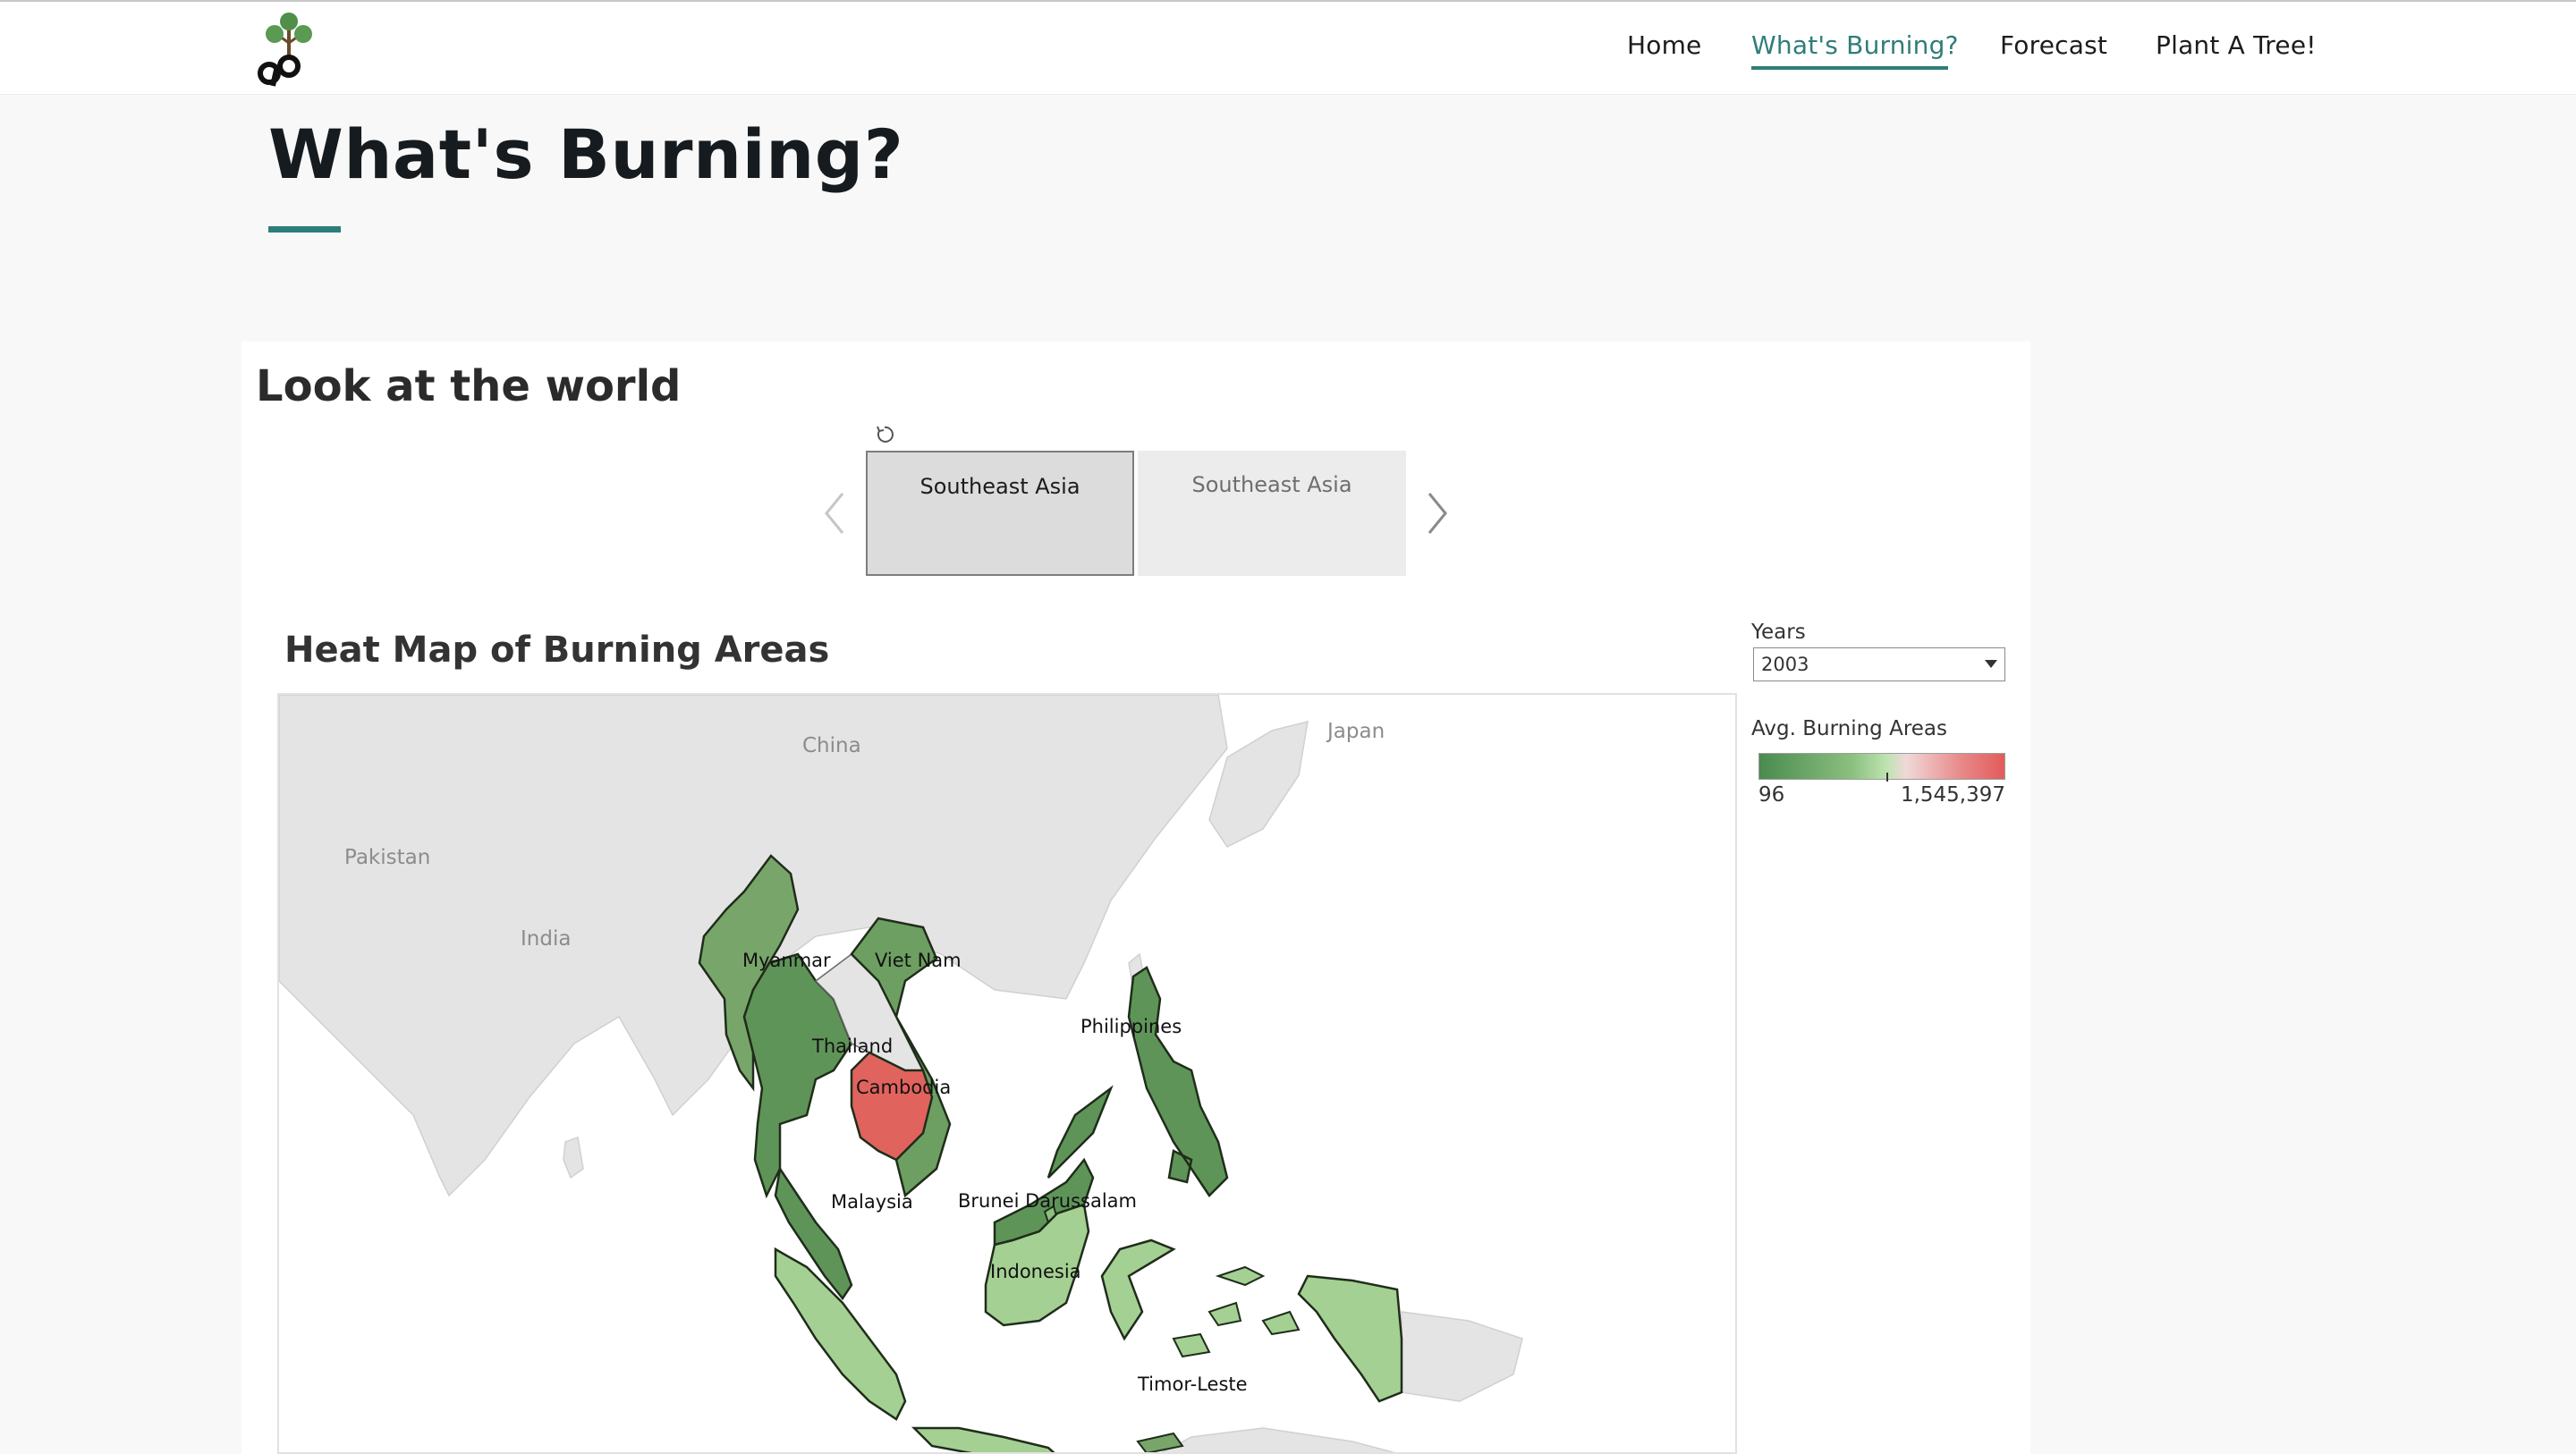 This screenshot has width=2576, height=1454. Describe the element at coordinates (304, 229) in the screenshot. I see `title-underline` at that location.